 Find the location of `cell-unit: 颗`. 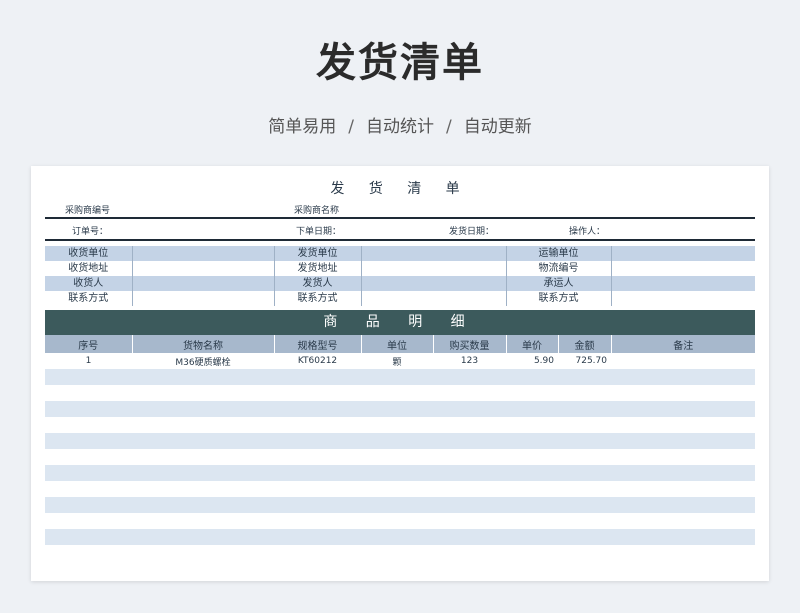

cell-unit: 颗 is located at coordinates (397, 361).